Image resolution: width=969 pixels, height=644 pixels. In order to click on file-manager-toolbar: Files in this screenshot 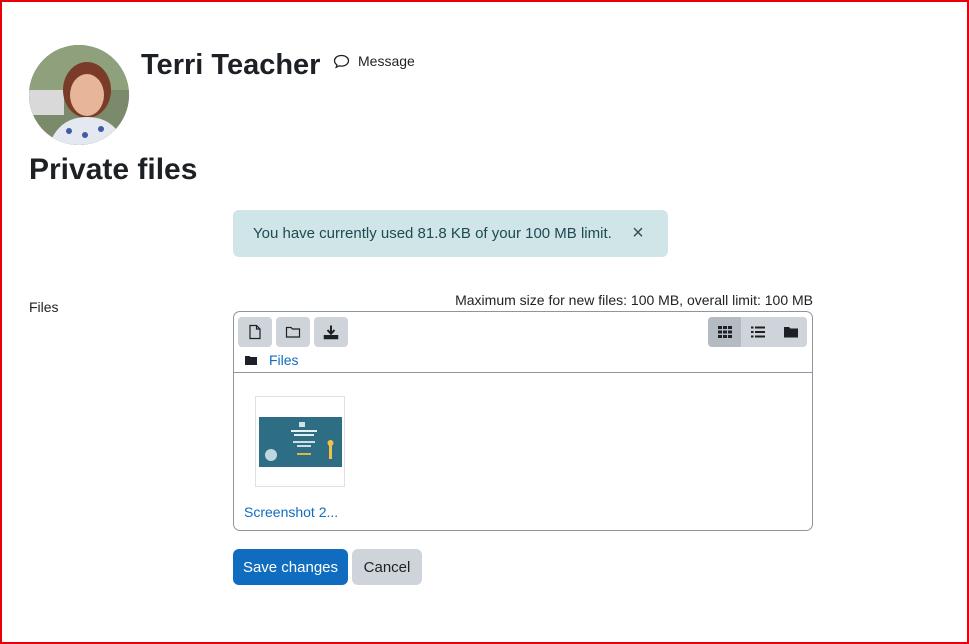, I will do `click(523, 342)`.